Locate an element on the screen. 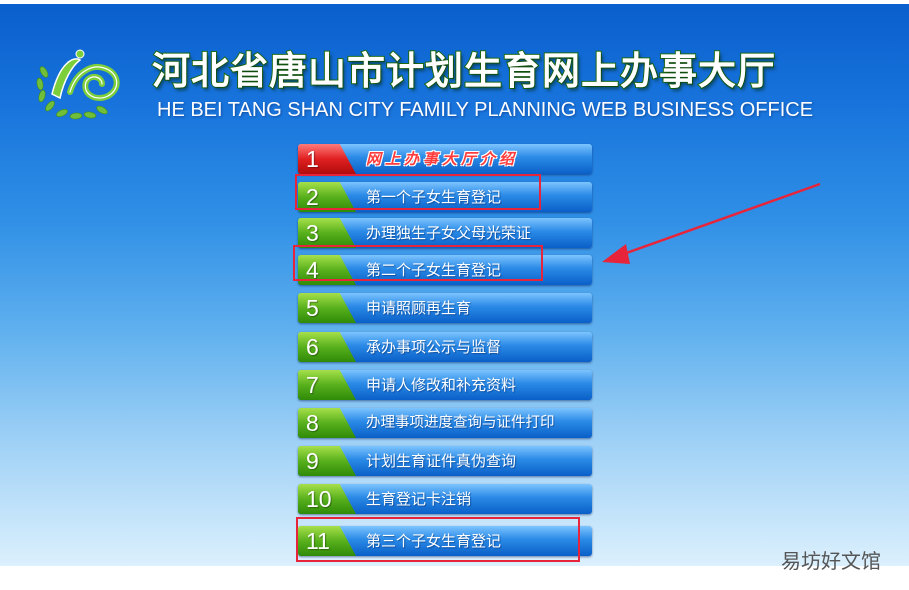 The width and height of the screenshot is (909, 590). menu-item-first-child-registration: 2 第一个子女生育登记 is located at coordinates (445, 197).